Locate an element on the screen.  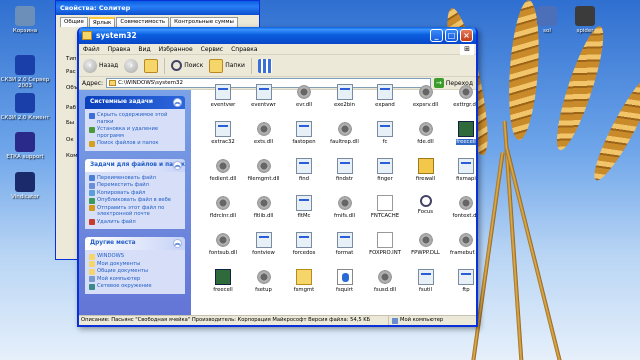
title-bar: system32 _ □ × is located at coordinates (277, 35).